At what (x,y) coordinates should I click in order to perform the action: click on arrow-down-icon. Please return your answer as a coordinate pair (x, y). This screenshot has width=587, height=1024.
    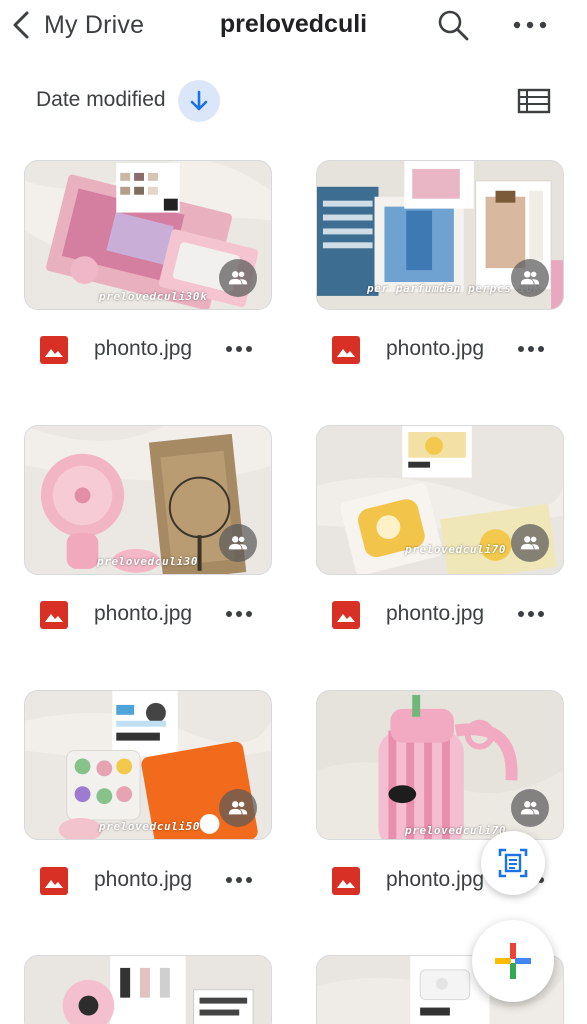
    Looking at the image, I should click on (199, 100).